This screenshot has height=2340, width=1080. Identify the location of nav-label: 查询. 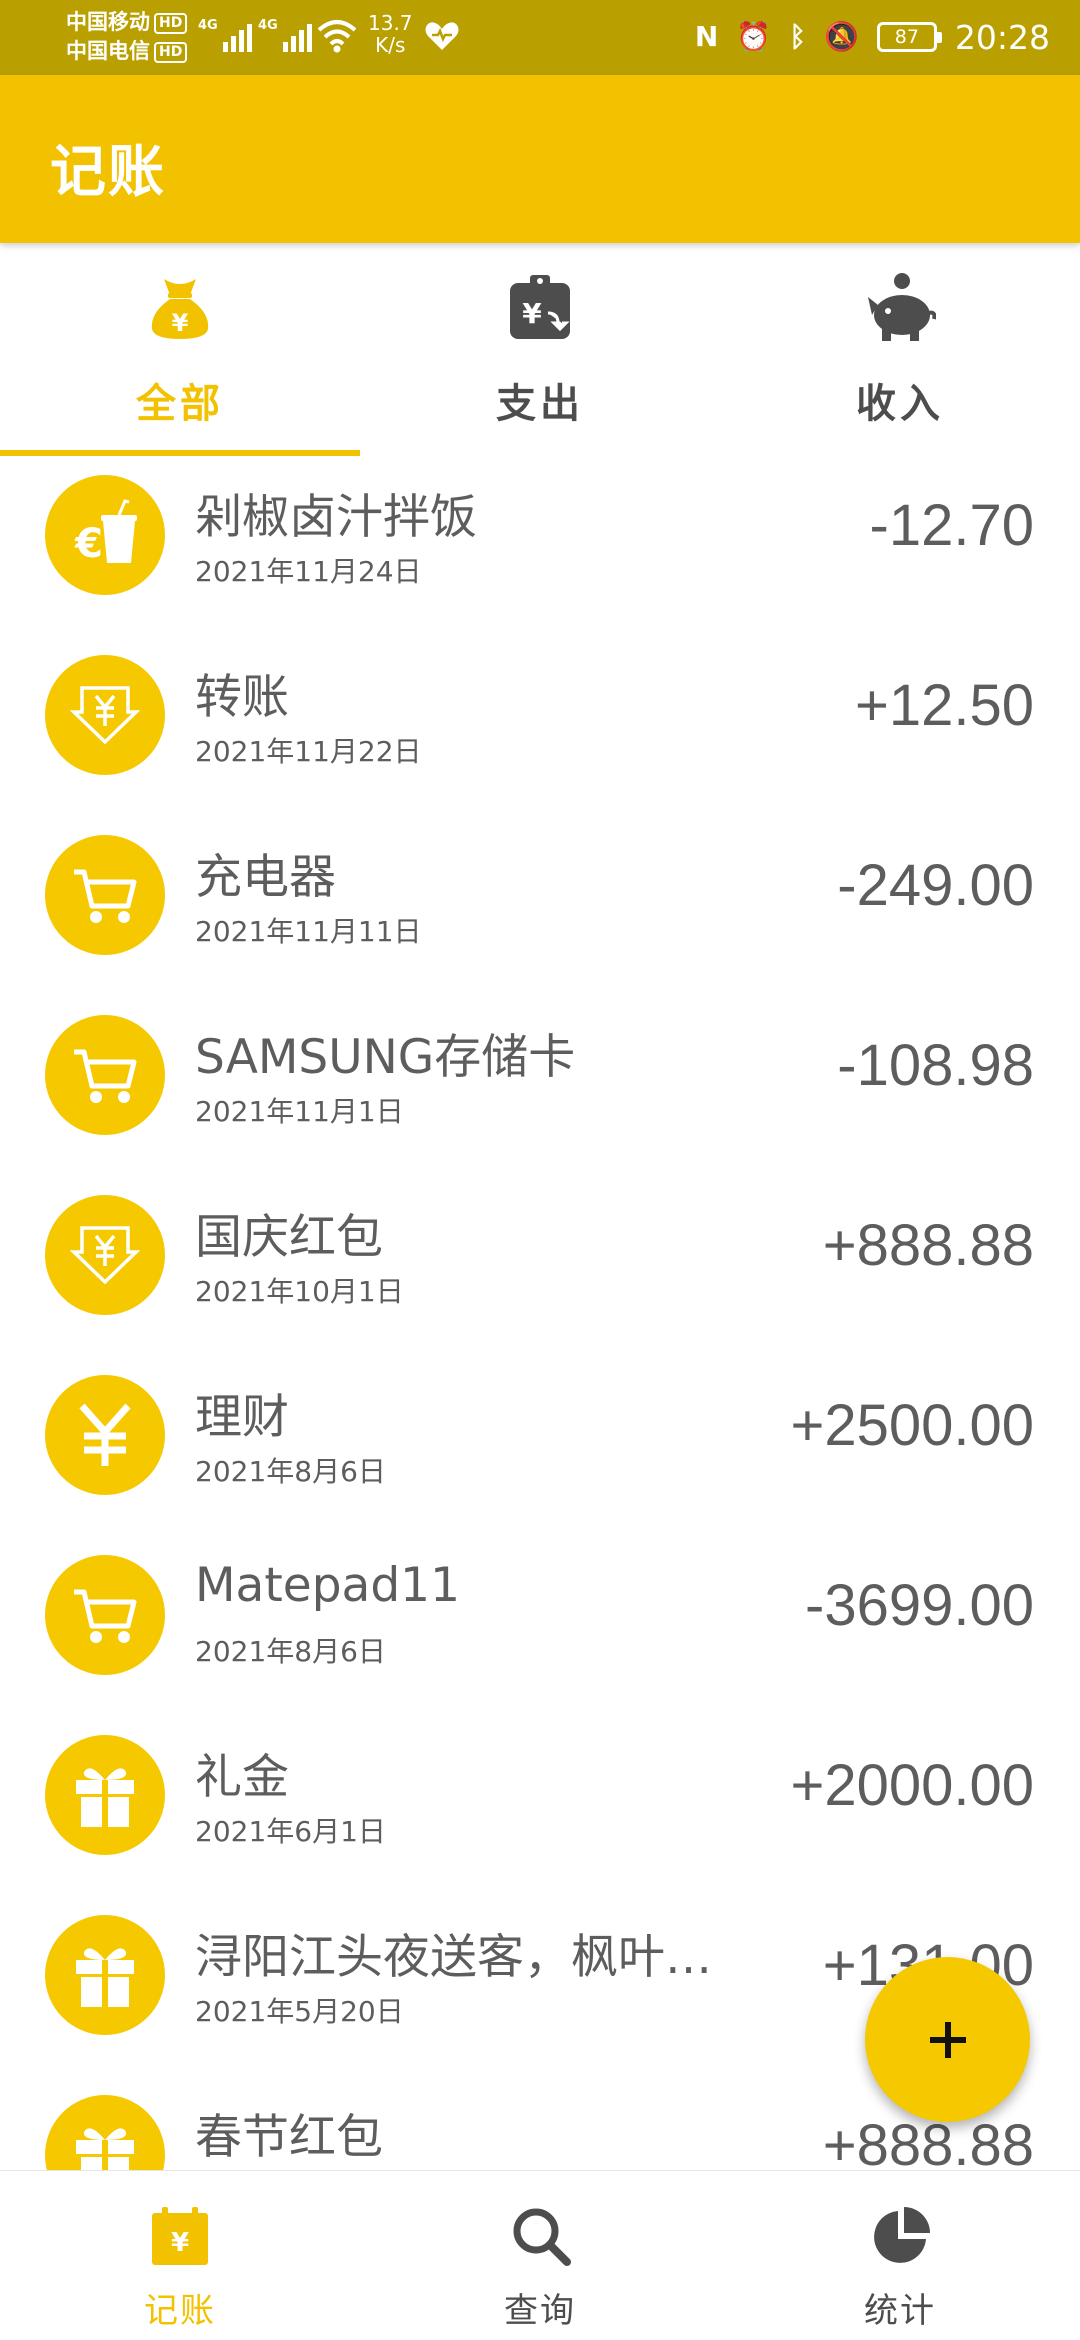
(540, 2311).